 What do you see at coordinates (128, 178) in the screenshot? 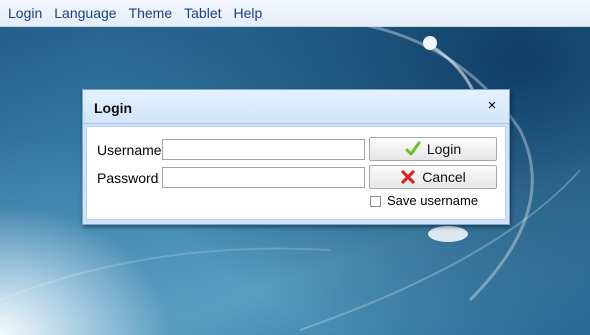
I see `password-label: Password` at bounding box center [128, 178].